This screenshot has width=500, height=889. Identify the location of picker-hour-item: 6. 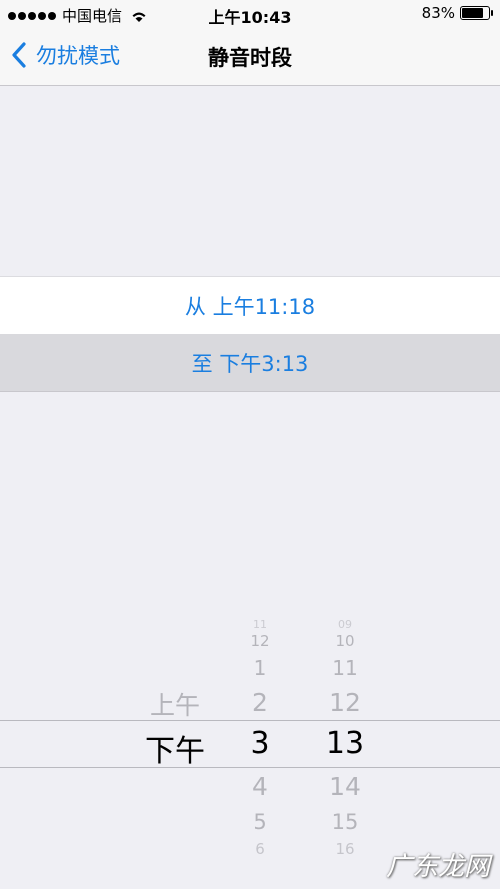
(260, 849).